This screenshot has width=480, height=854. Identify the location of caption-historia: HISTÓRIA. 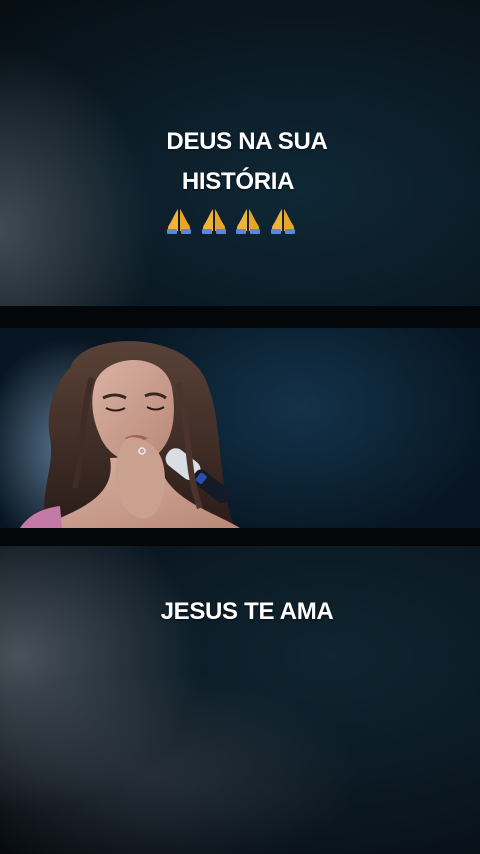
(238, 181).